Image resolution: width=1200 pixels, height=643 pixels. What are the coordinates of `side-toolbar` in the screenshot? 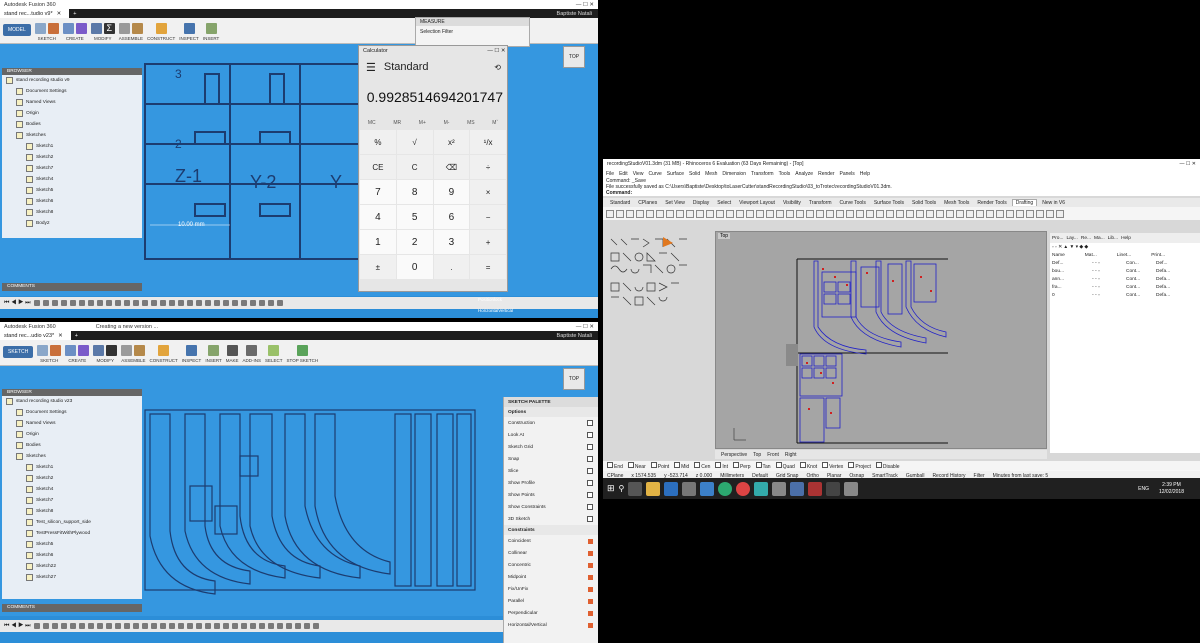 It's located at (659, 342).